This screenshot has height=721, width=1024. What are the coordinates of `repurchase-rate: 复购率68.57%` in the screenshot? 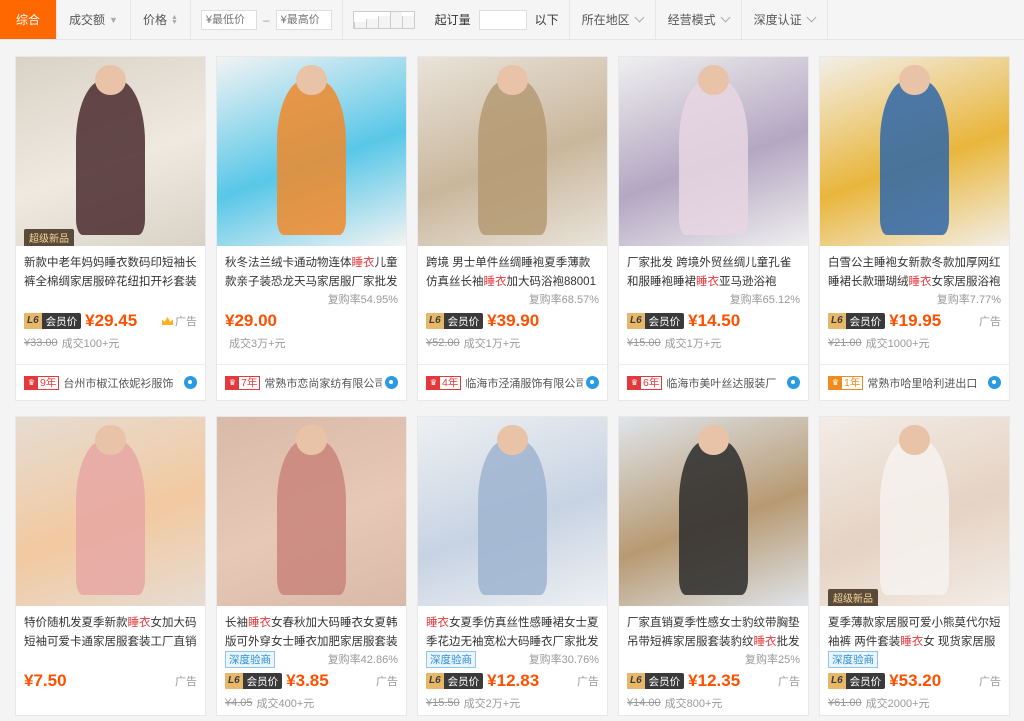 It's located at (563, 300).